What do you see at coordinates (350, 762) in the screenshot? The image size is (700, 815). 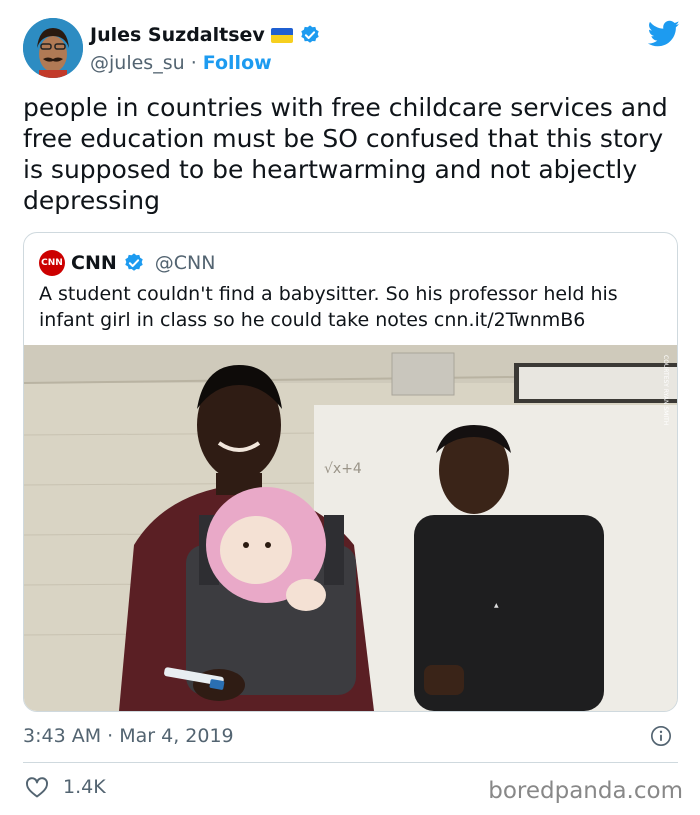 I see `footer-divider` at bounding box center [350, 762].